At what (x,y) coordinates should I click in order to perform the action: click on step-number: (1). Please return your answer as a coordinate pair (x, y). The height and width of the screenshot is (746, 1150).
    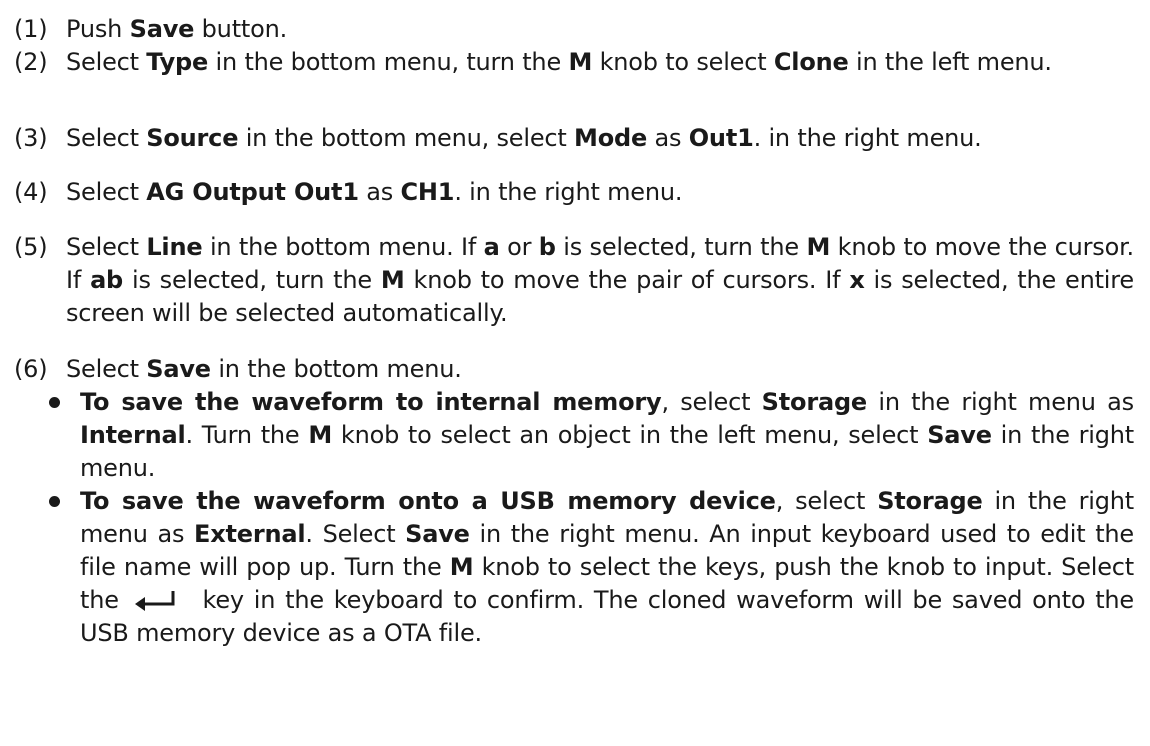
    Looking at the image, I should click on (31, 29).